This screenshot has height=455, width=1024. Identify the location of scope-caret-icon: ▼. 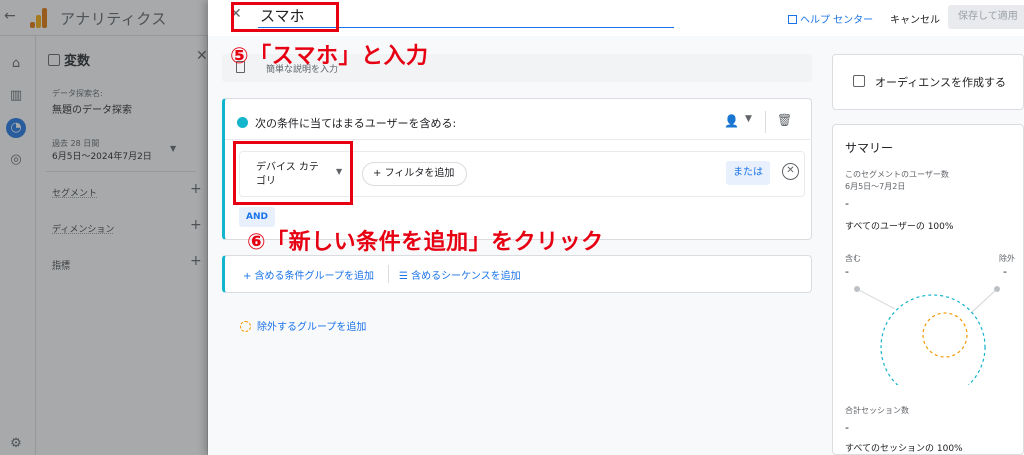
(748, 119).